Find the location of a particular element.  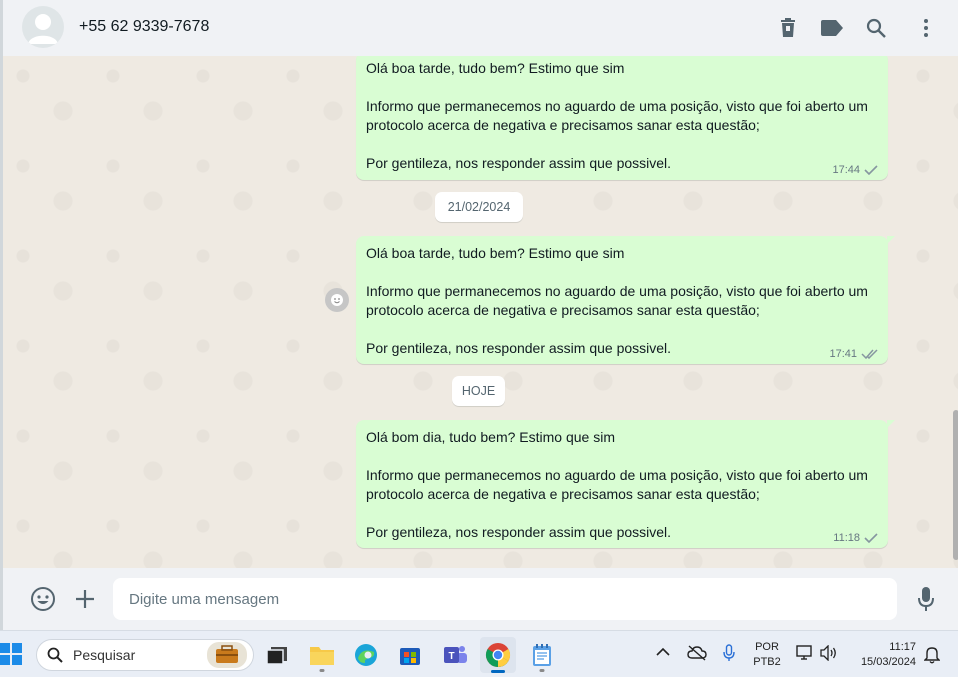

chevron-up-icon is located at coordinates (663, 653).